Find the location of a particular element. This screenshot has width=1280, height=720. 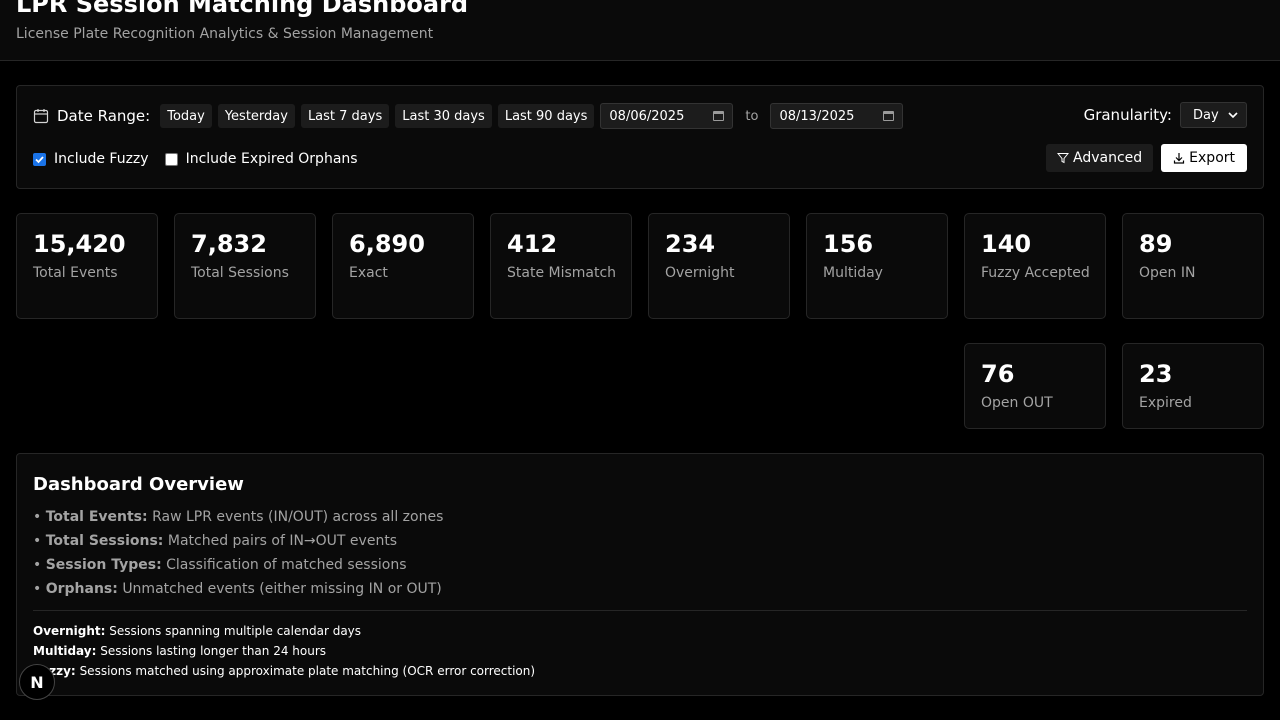

stat-card-open-in: 89 Open IN is located at coordinates (1193, 266).